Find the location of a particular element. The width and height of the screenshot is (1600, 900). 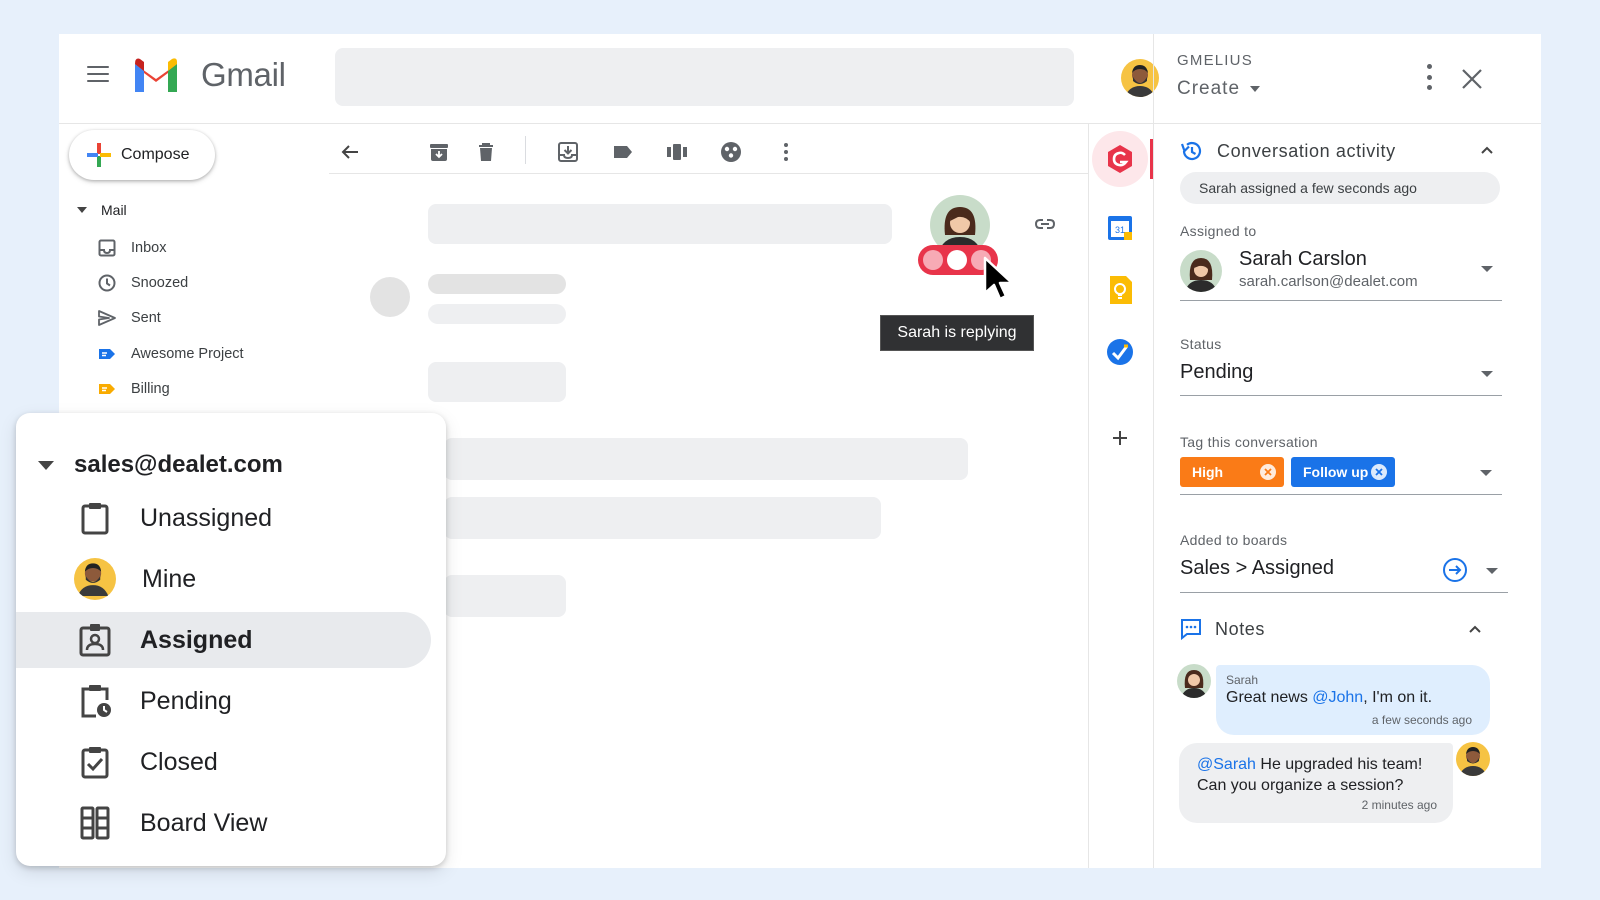

nav-item-awesome-project: Awesome Project is located at coordinates (170, 354).